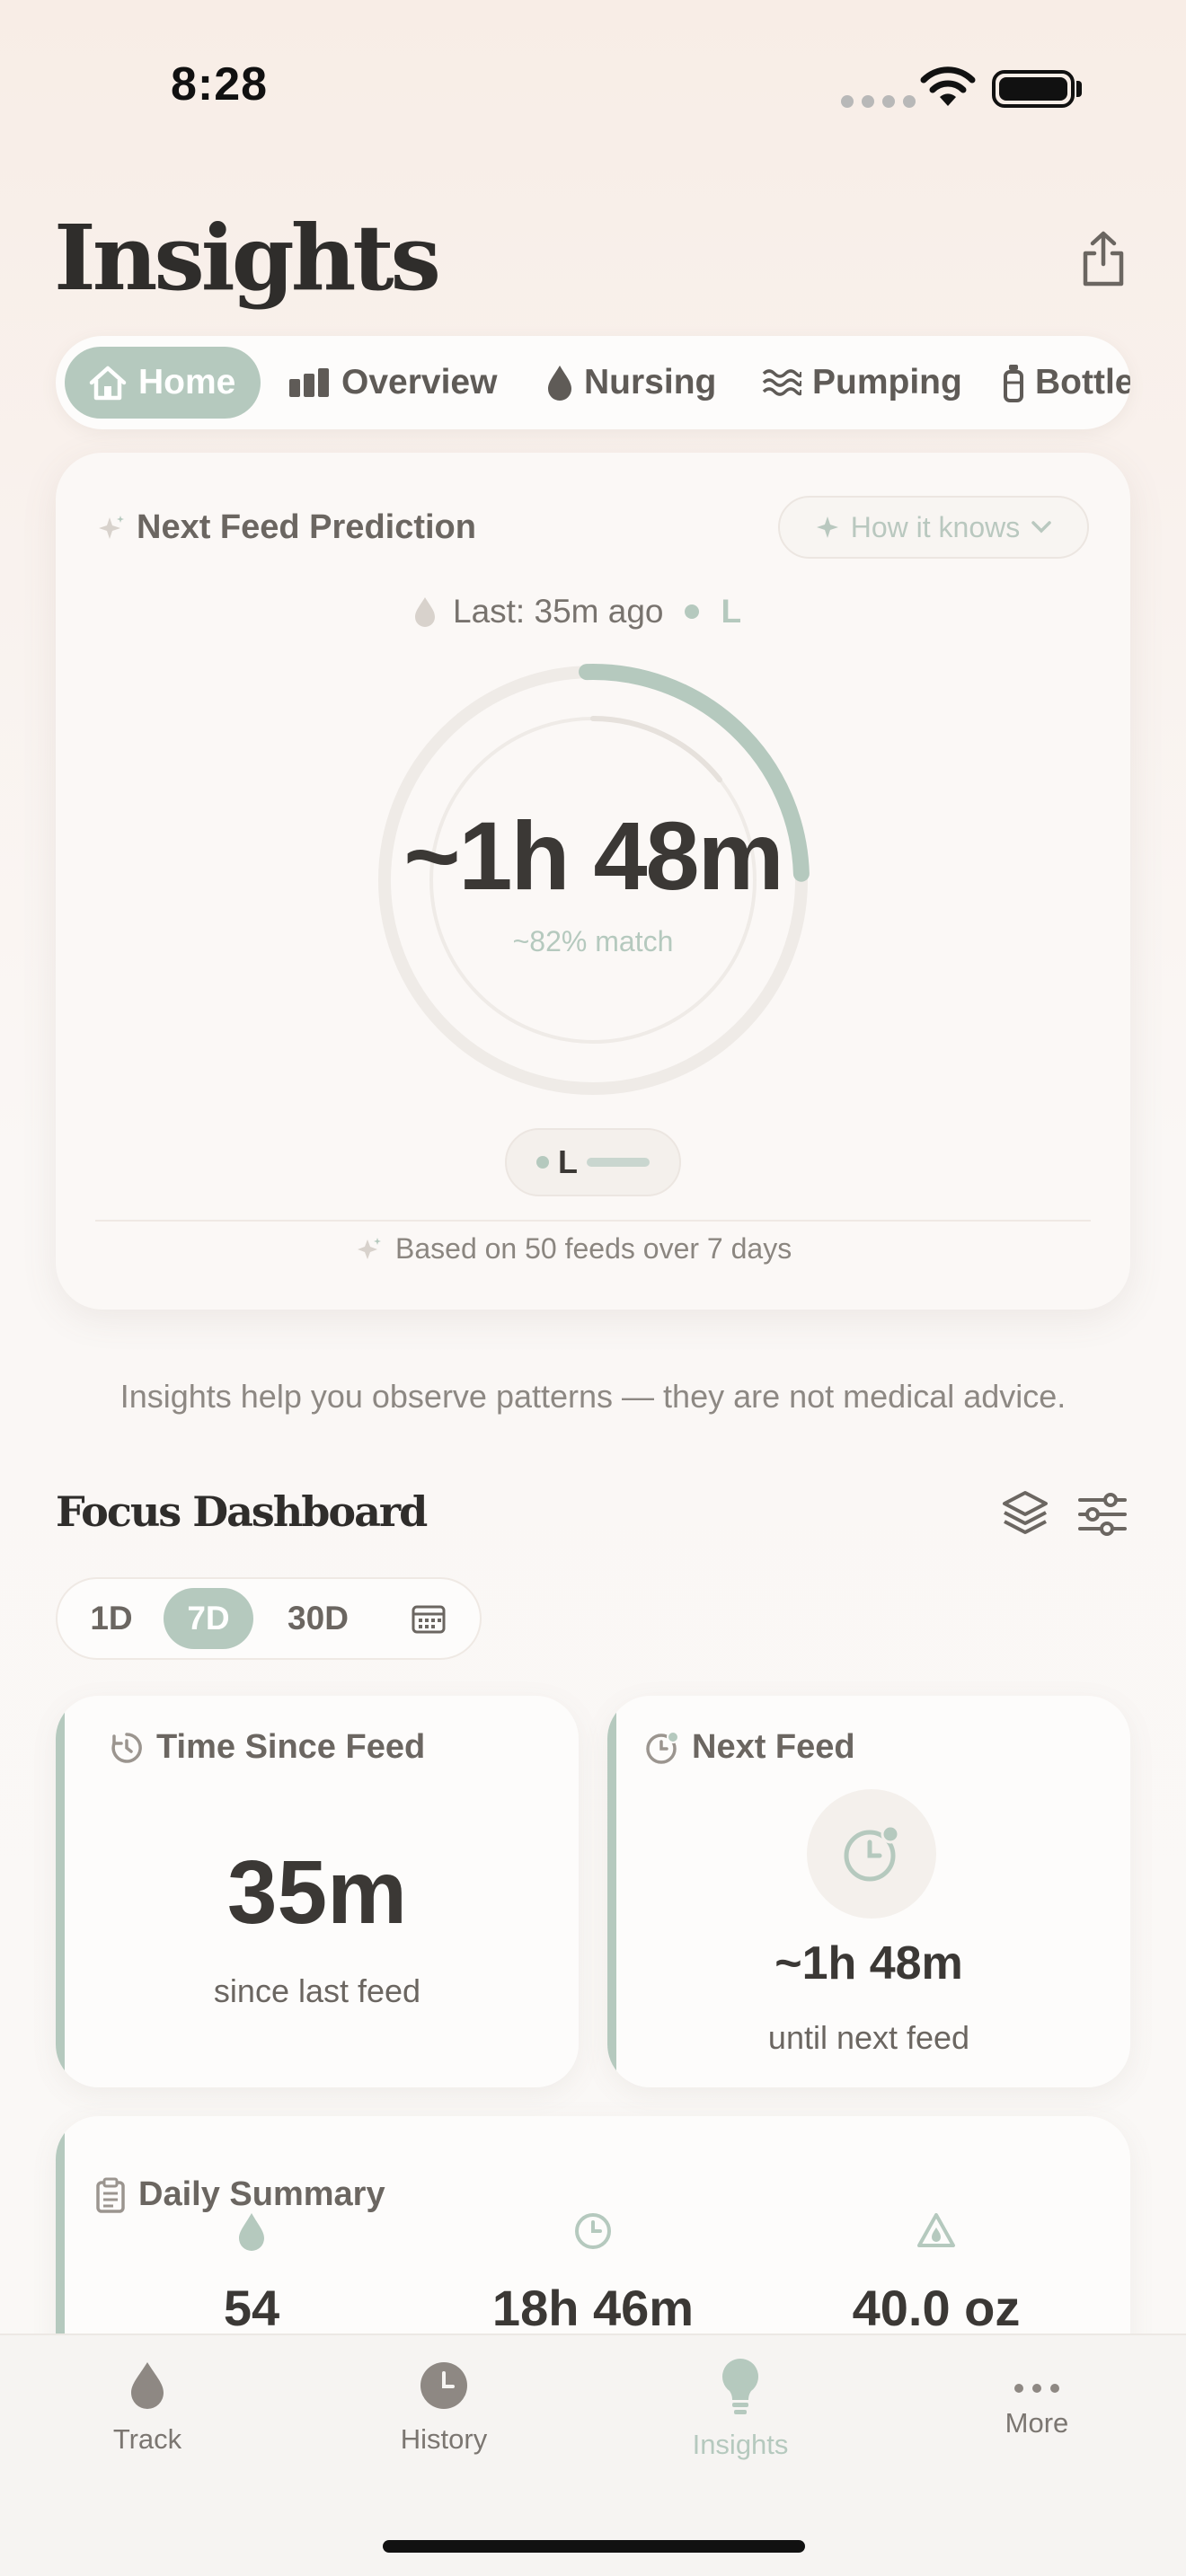  Describe the element at coordinates (306, 527) in the screenshot. I see `prediction-title: Next Feed Prediction` at that location.